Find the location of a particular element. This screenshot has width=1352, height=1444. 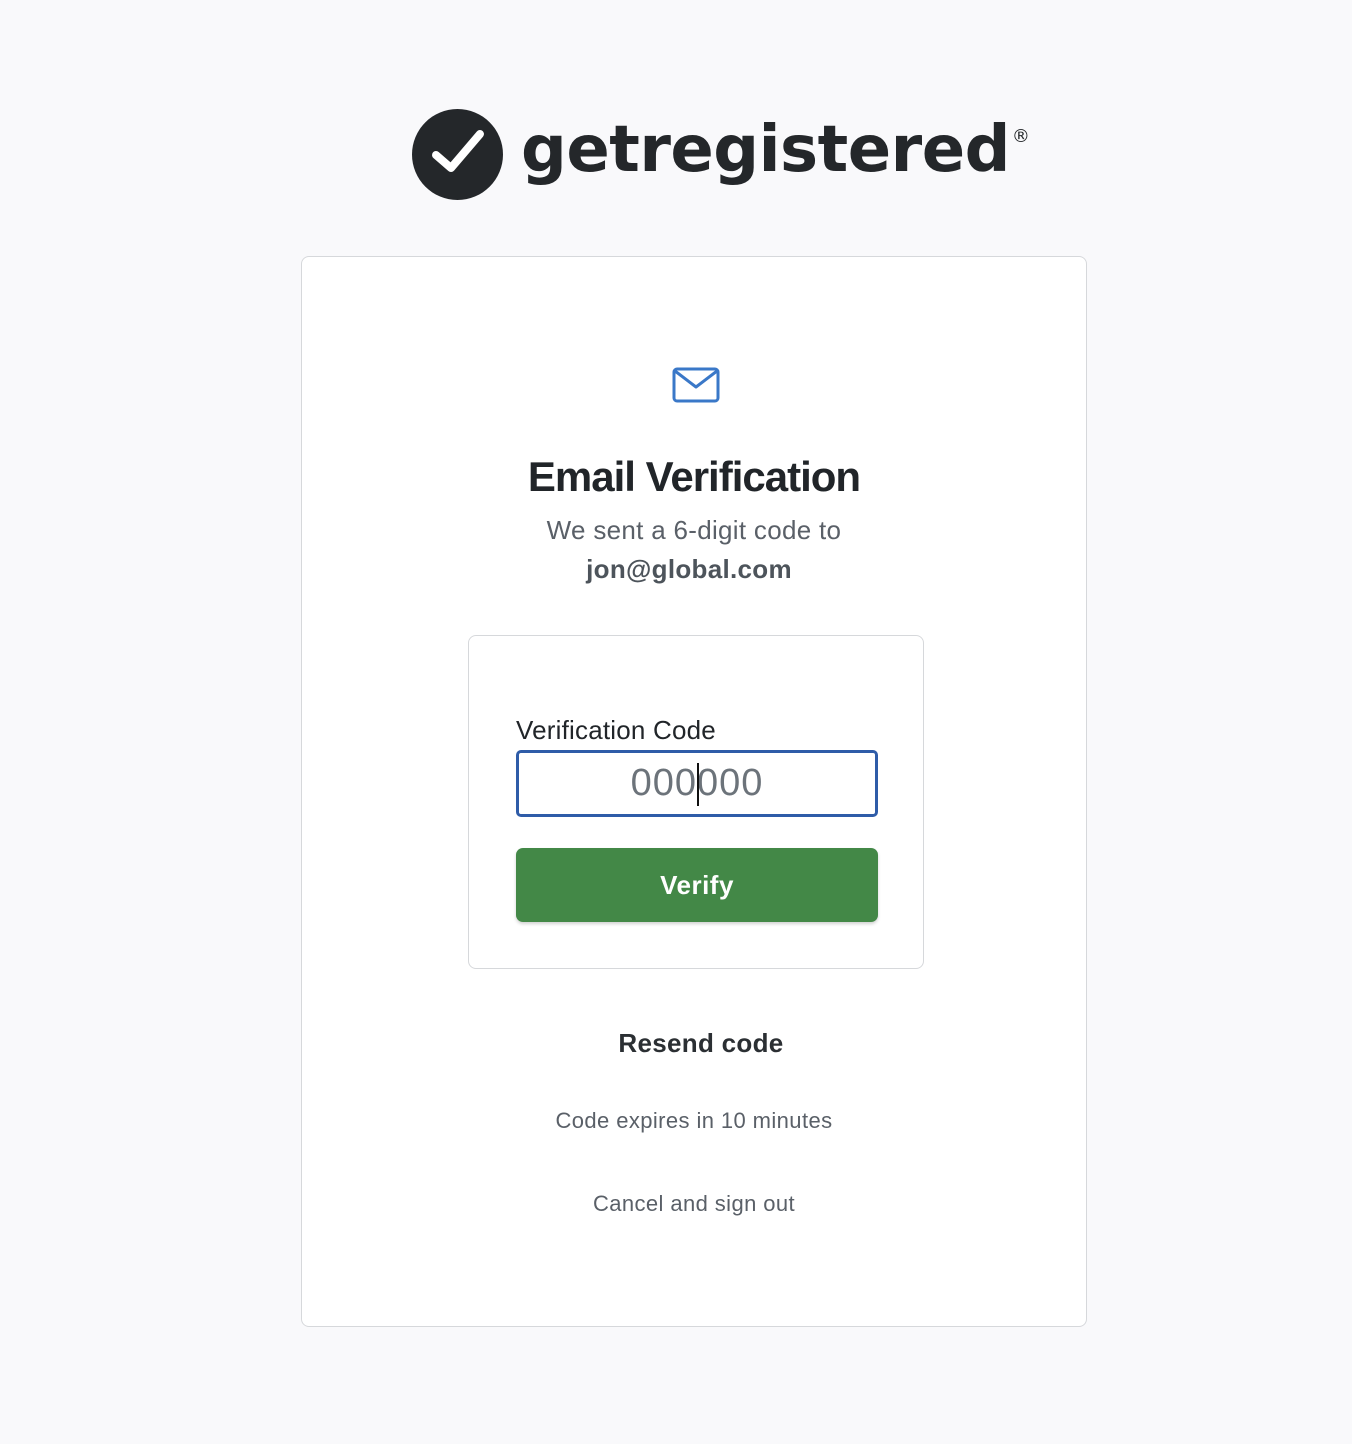

verification-code-label: Verification Code is located at coordinates (616, 730).